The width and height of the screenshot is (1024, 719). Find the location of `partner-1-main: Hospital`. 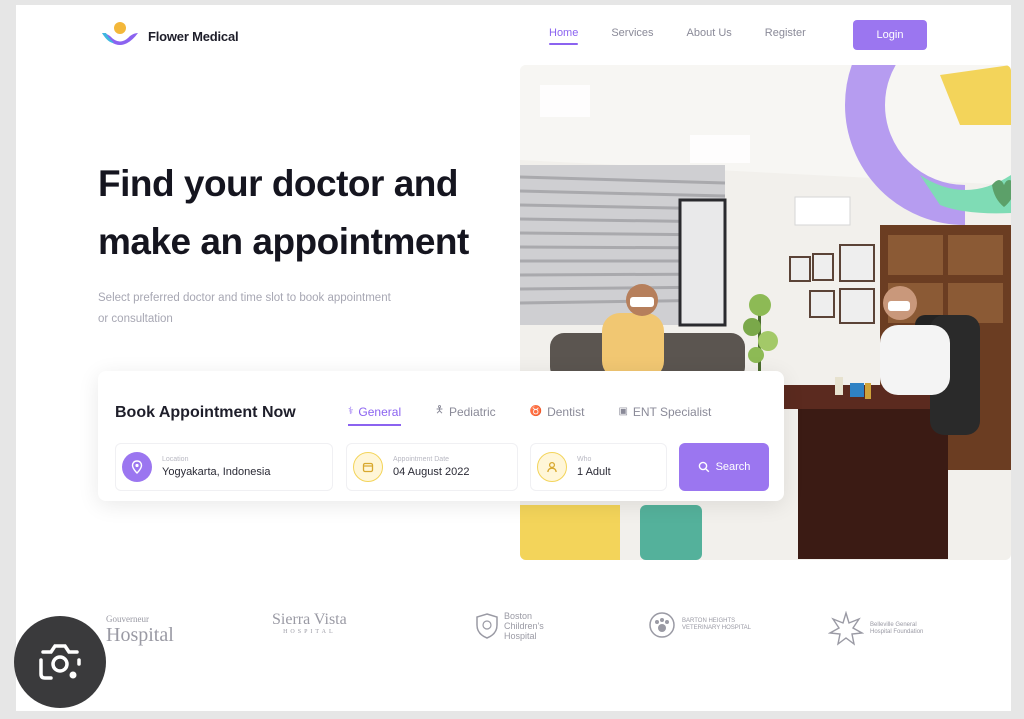

partner-1-main: Hospital is located at coordinates (140, 635).